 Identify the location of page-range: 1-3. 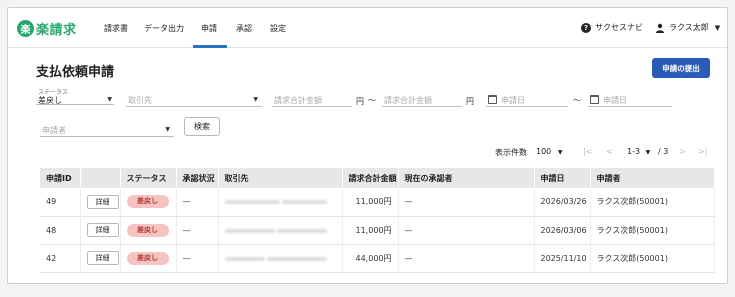
(634, 151).